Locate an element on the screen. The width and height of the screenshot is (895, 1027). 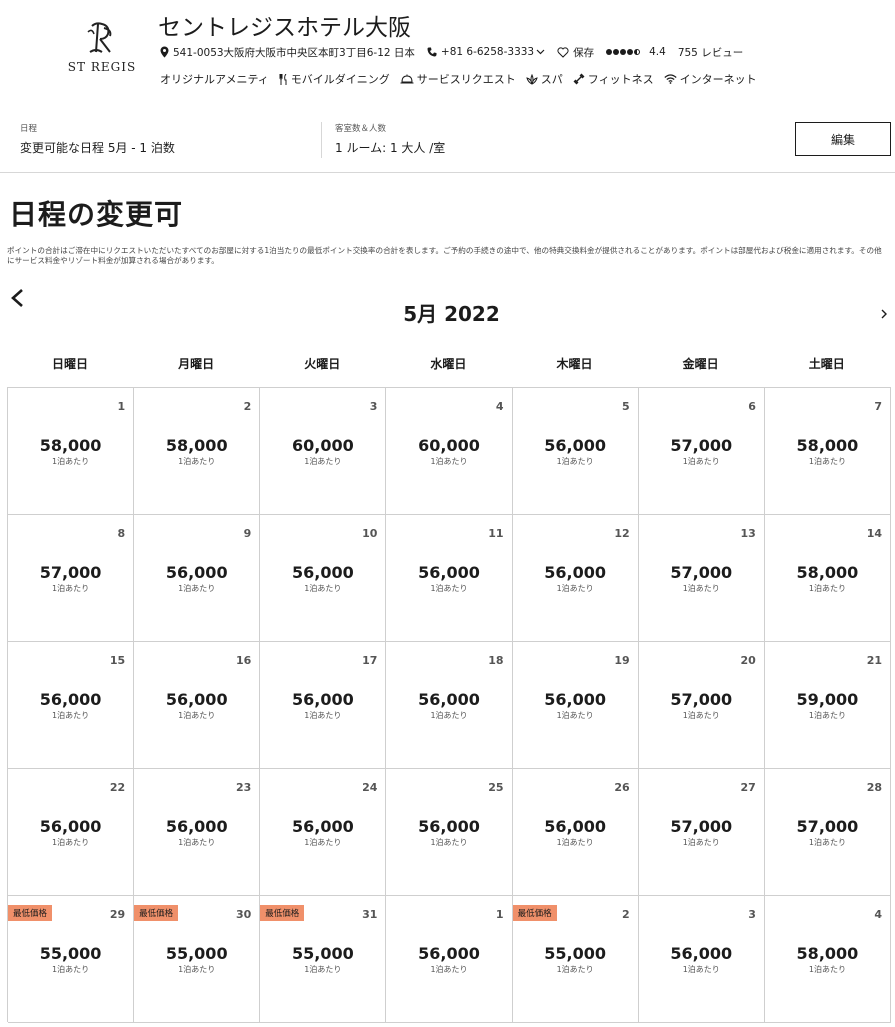
calendar-day-cell: 2 58,000 1泊あたり is located at coordinates (197, 451).